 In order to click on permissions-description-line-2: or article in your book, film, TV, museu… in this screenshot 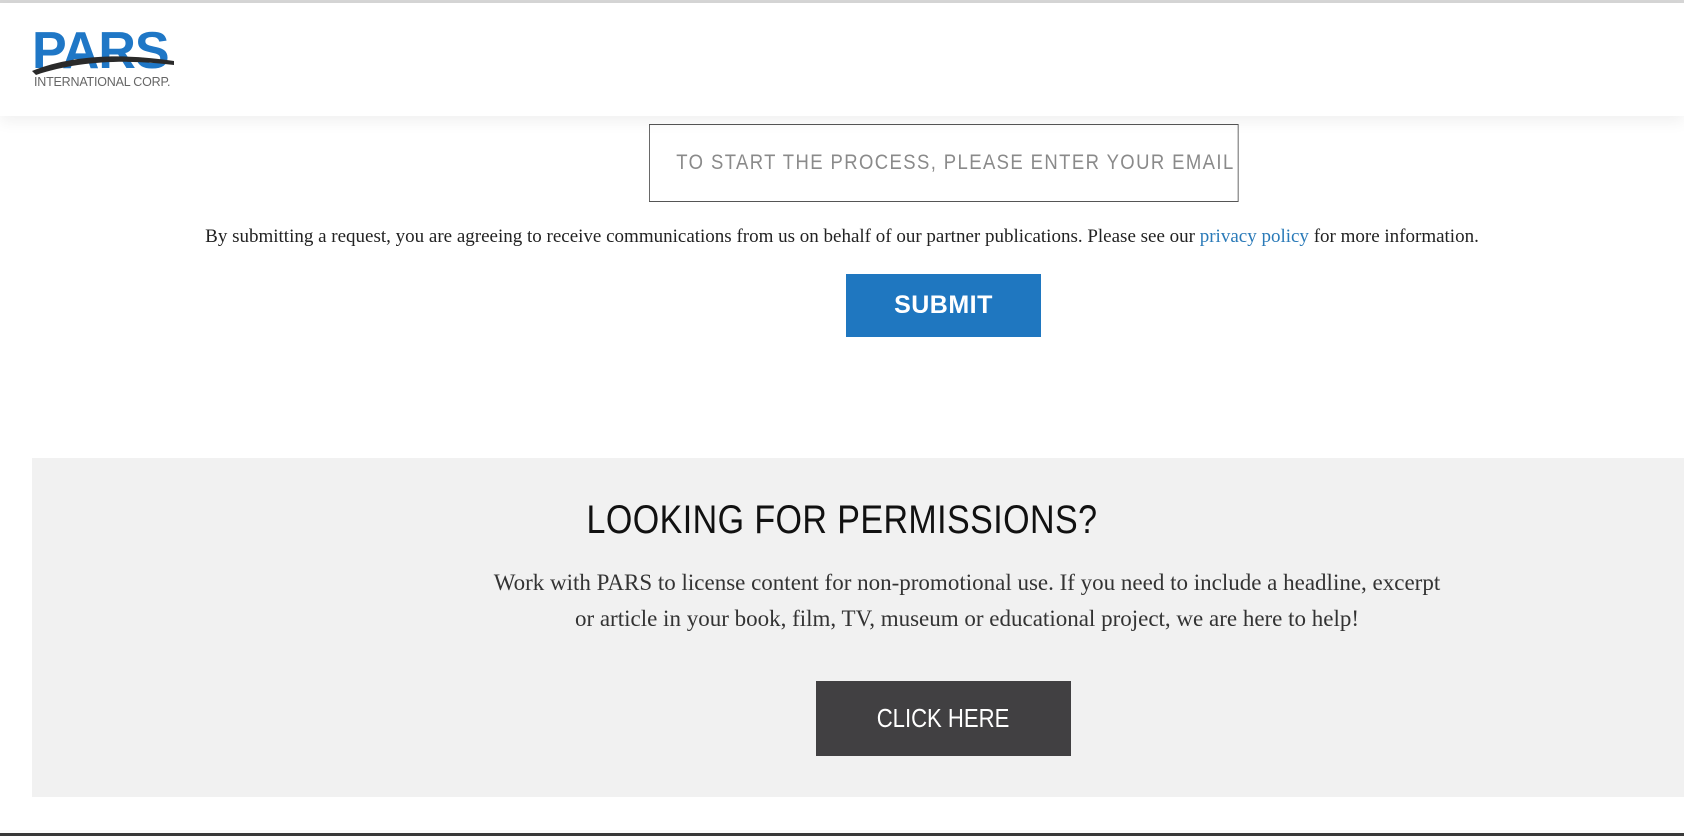, I will do `click(967, 618)`.